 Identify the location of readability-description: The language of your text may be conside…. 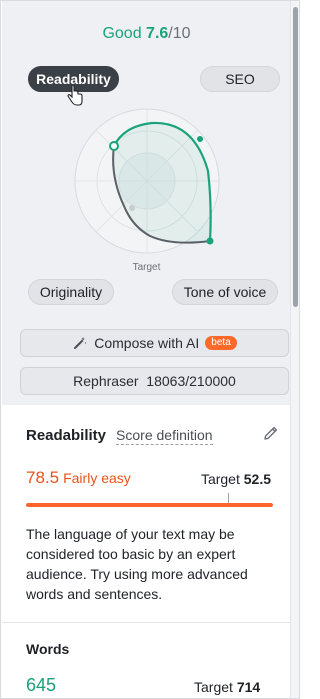
(137, 564).